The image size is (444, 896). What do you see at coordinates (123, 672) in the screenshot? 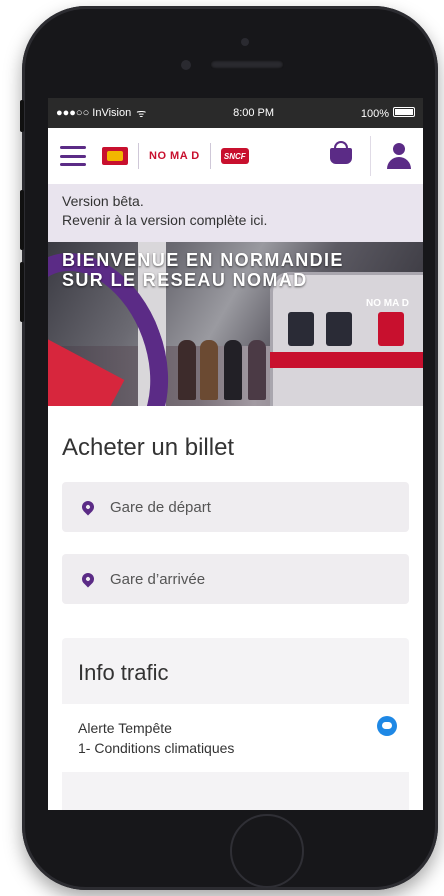
I see `traffic-title: Info trafic` at bounding box center [123, 672].